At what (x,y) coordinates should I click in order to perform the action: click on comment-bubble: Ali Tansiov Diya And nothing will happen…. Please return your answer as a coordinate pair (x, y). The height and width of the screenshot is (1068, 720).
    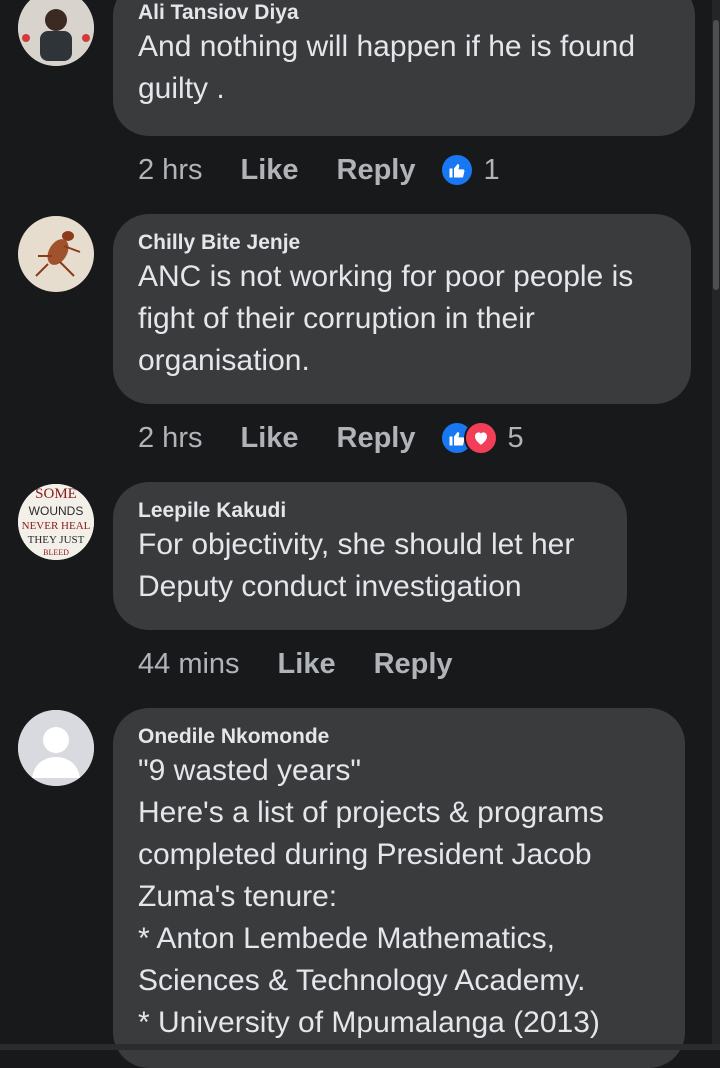
    Looking at the image, I should click on (404, 68).